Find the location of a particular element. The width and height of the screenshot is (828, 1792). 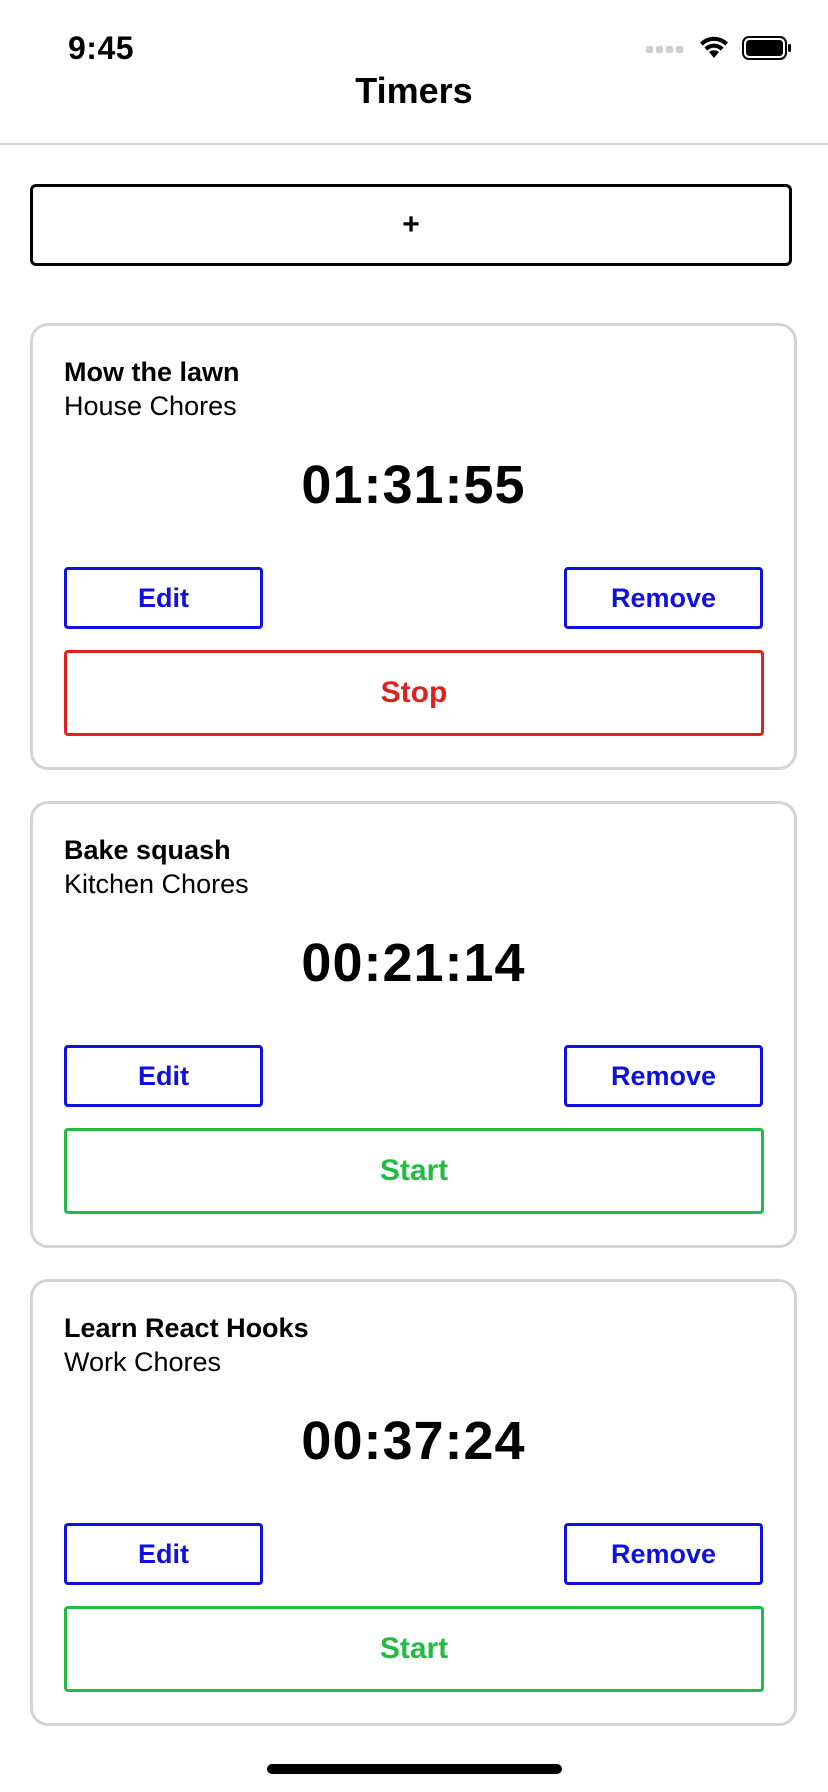

add-timer-button: + is located at coordinates (411, 225).